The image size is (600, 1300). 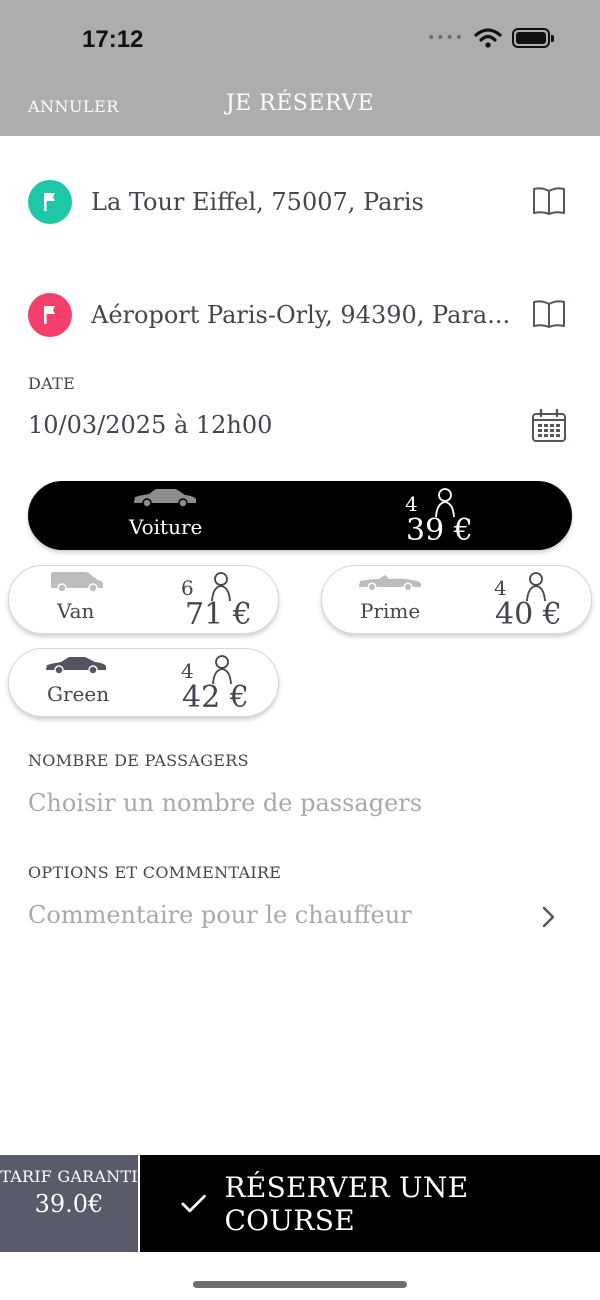 What do you see at coordinates (150, 425) in the screenshot?
I see `date-value: 10/03/2025 à 12h00` at bounding box center [150, 425].